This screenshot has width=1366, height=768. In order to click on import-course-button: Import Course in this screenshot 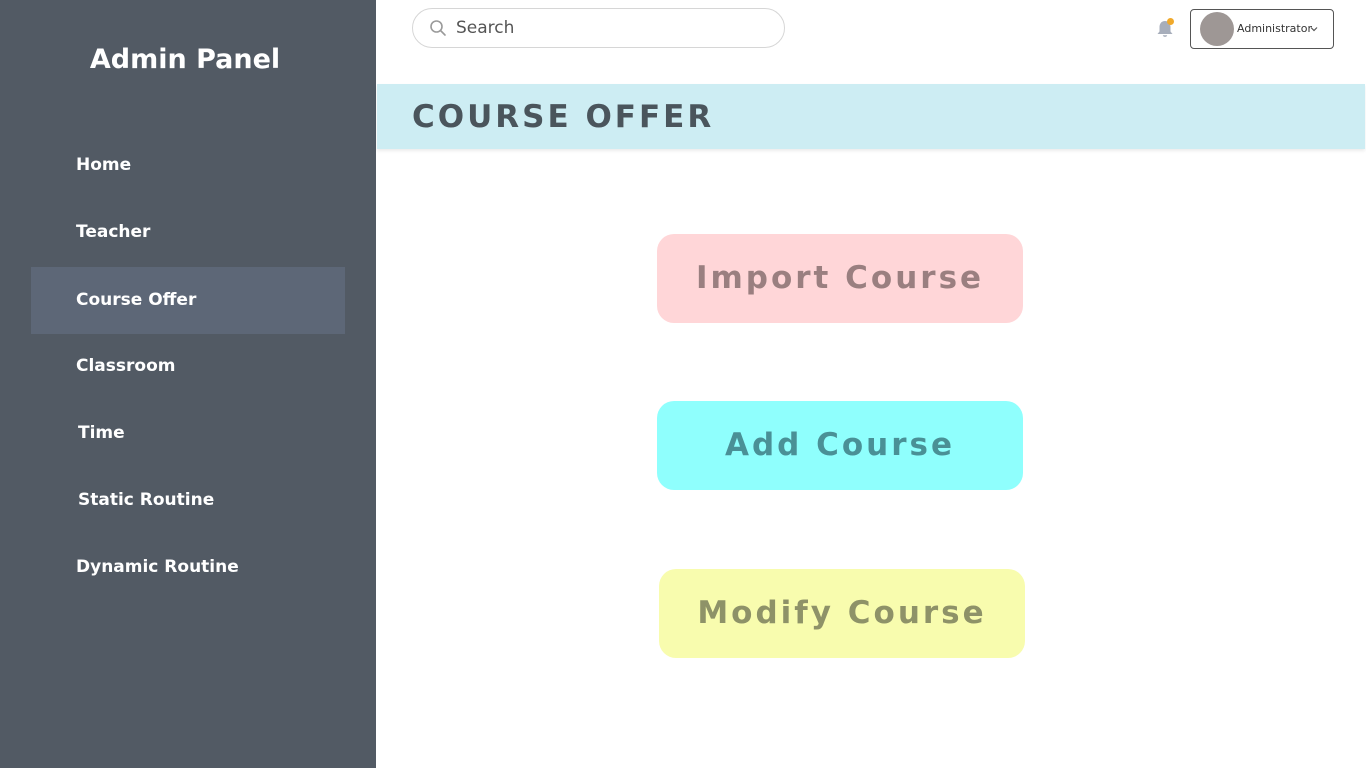, I will do `click(840, 278)`.